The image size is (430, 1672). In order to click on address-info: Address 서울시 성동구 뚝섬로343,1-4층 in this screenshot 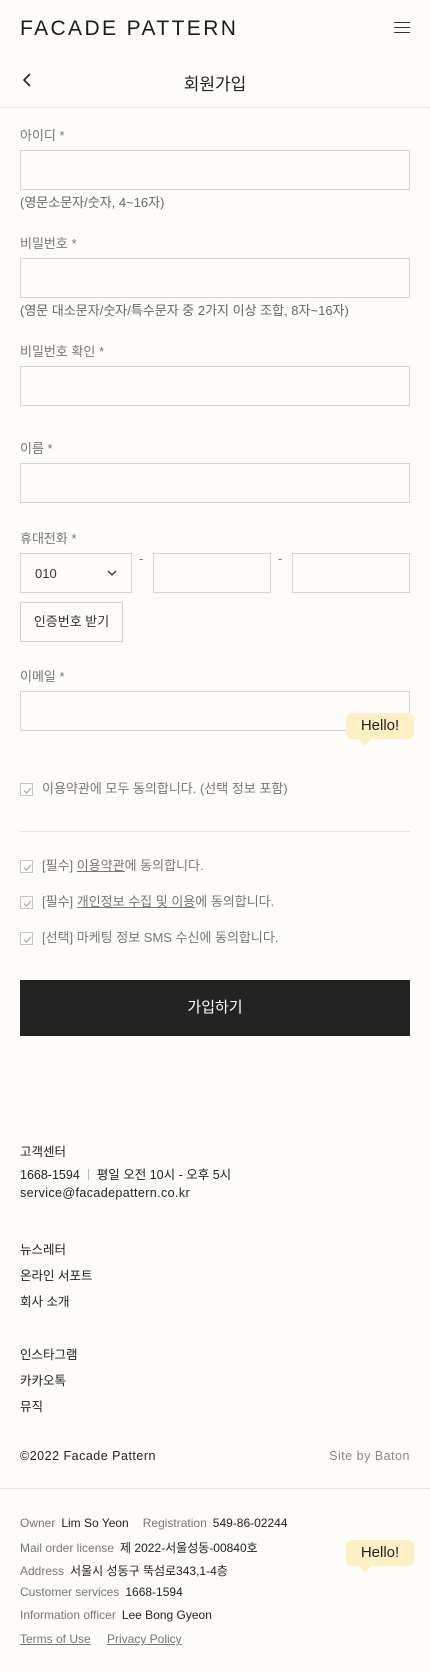, I will do `click(124, 1570)`.